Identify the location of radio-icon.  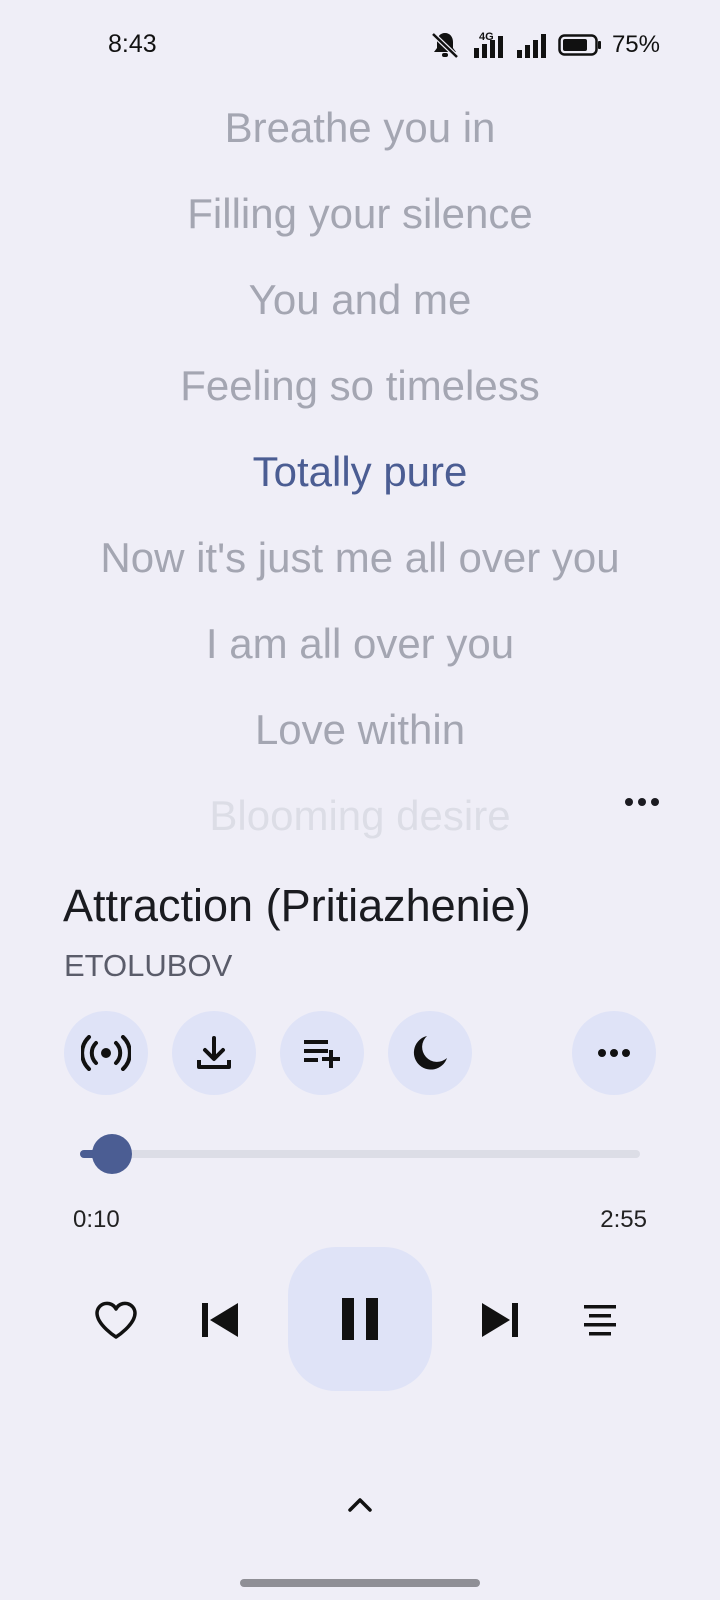
(106, 1053).